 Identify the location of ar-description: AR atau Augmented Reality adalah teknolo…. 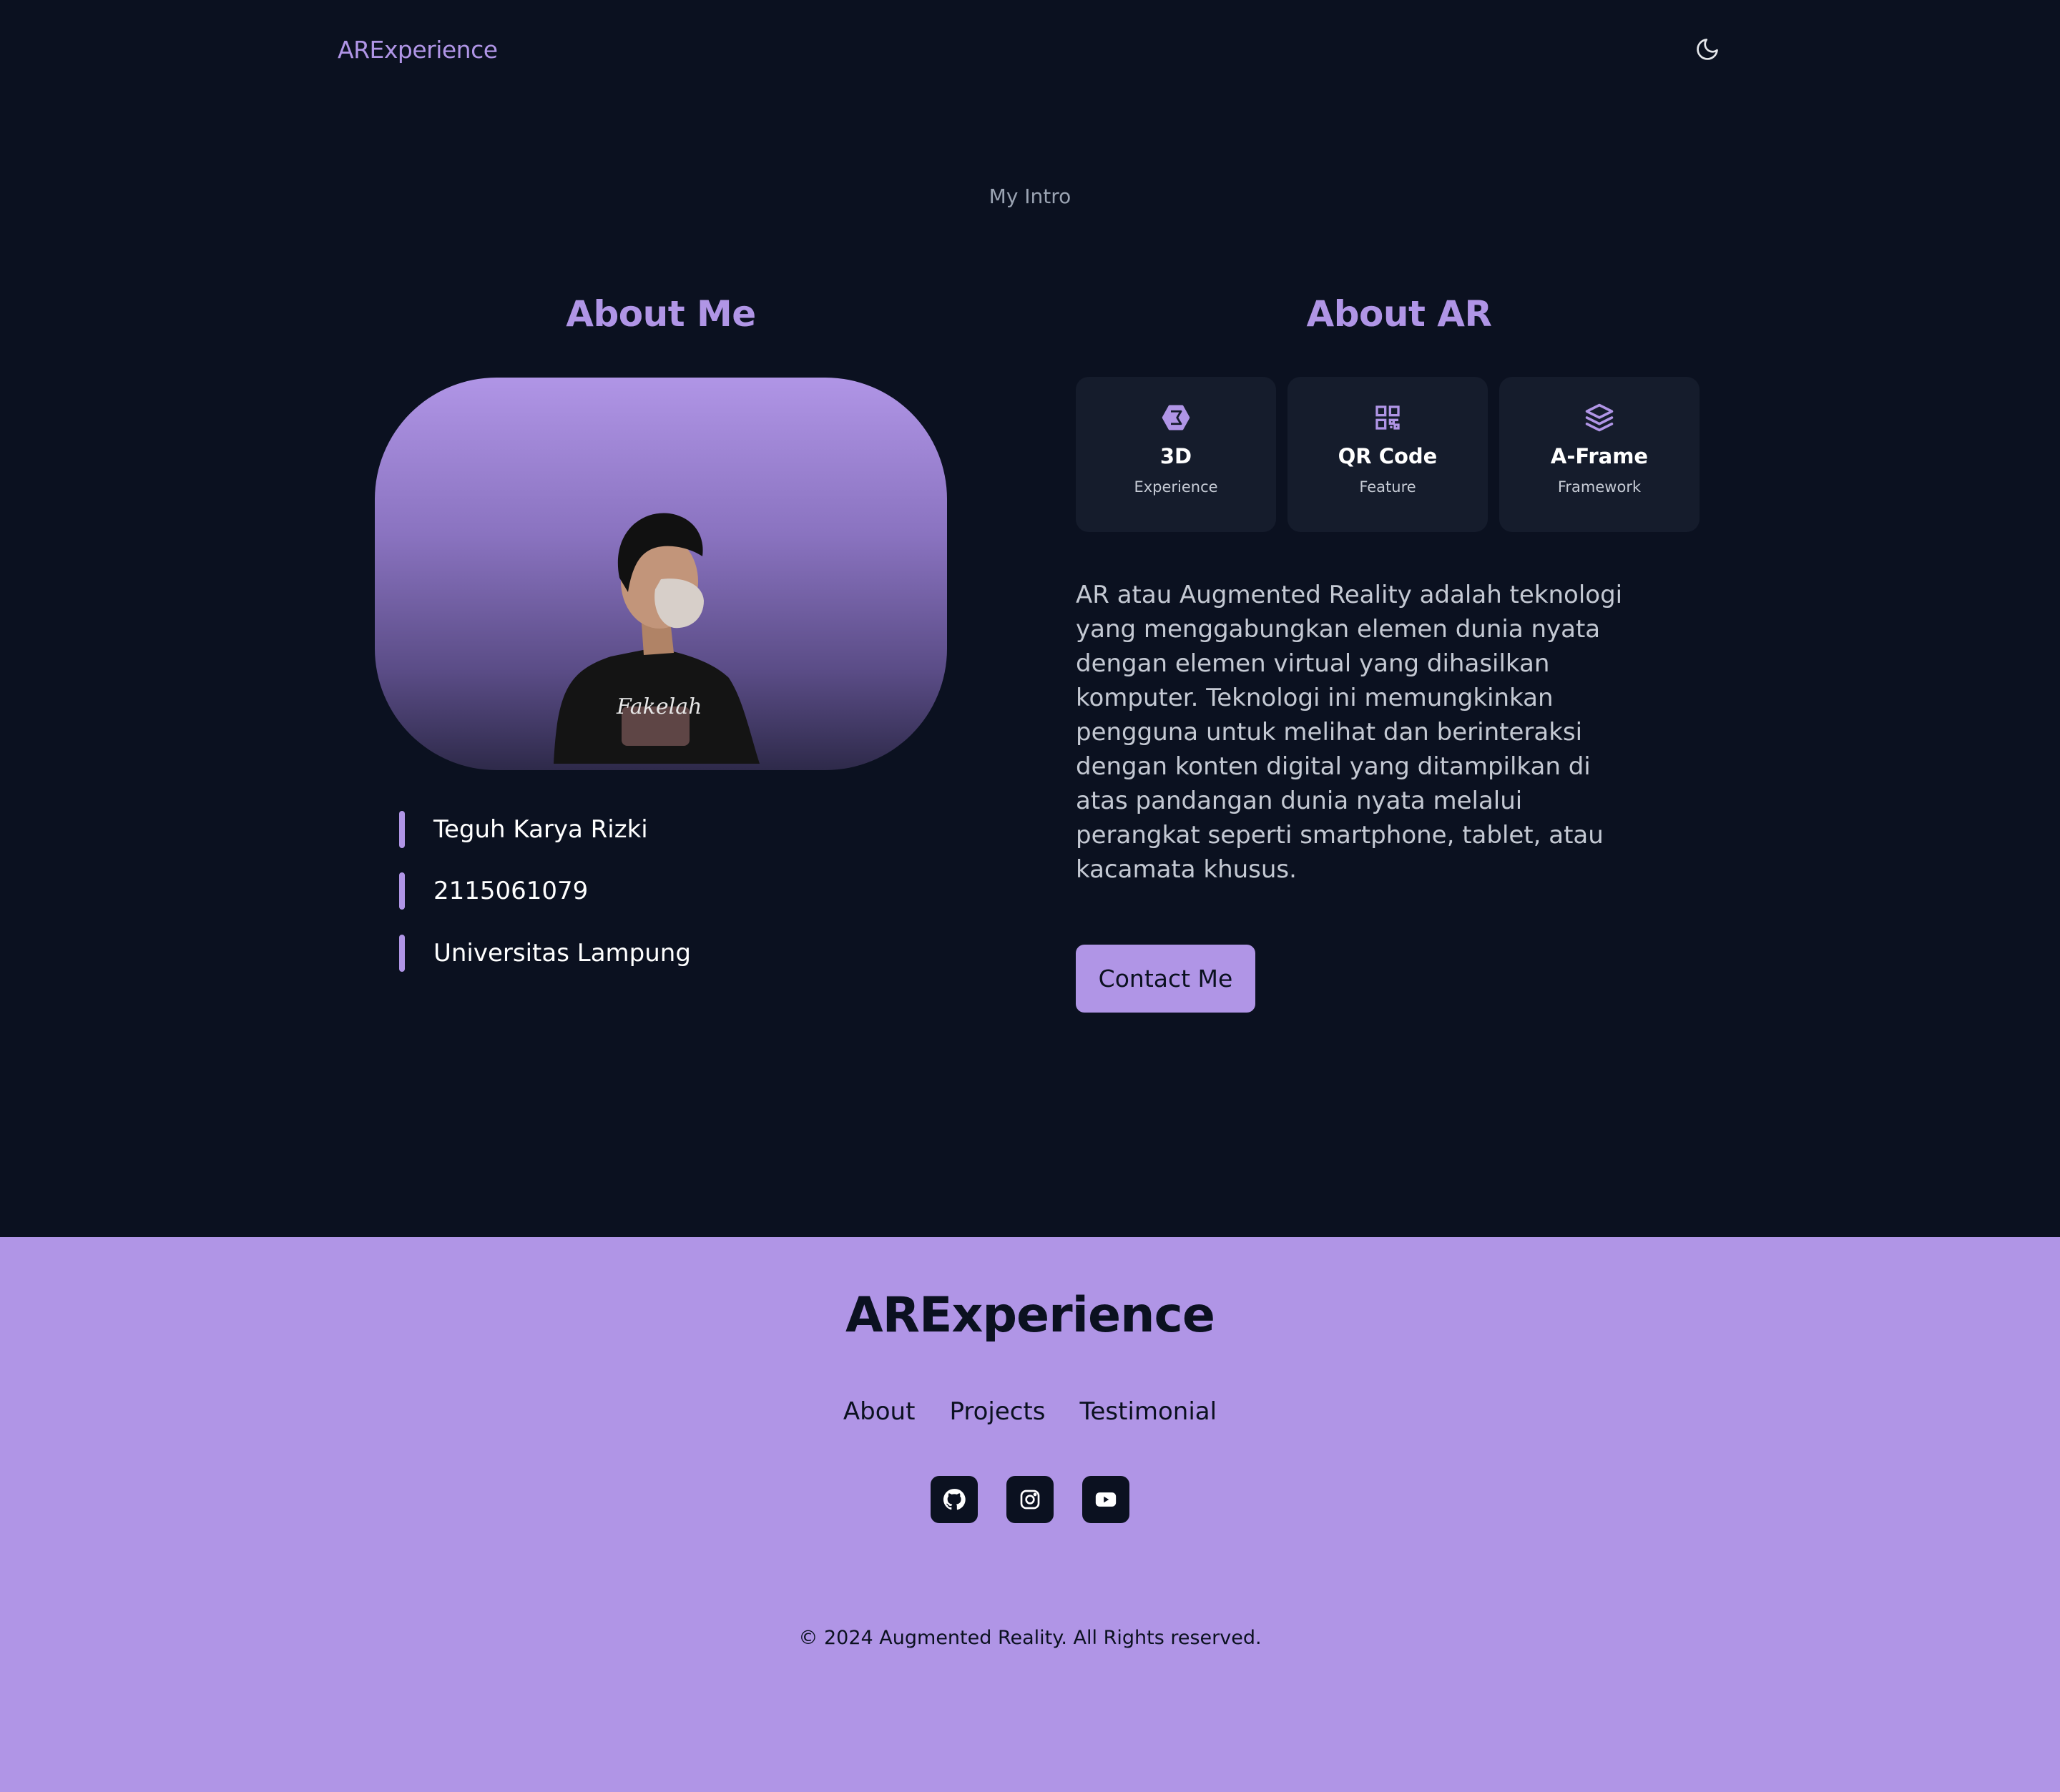
(1349, 732).